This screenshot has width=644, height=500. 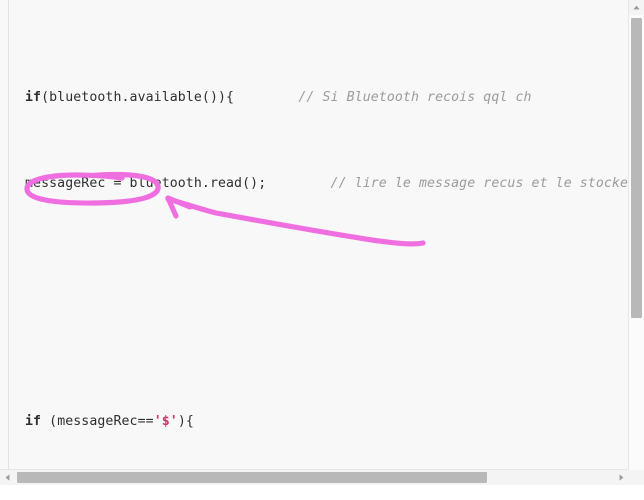 What do you see at coordinates (415, 97) in the screenshot?
I see `comment-si-bluetooth: // Si Bluetooth recois qql ch` at bounding box center [415, 97].